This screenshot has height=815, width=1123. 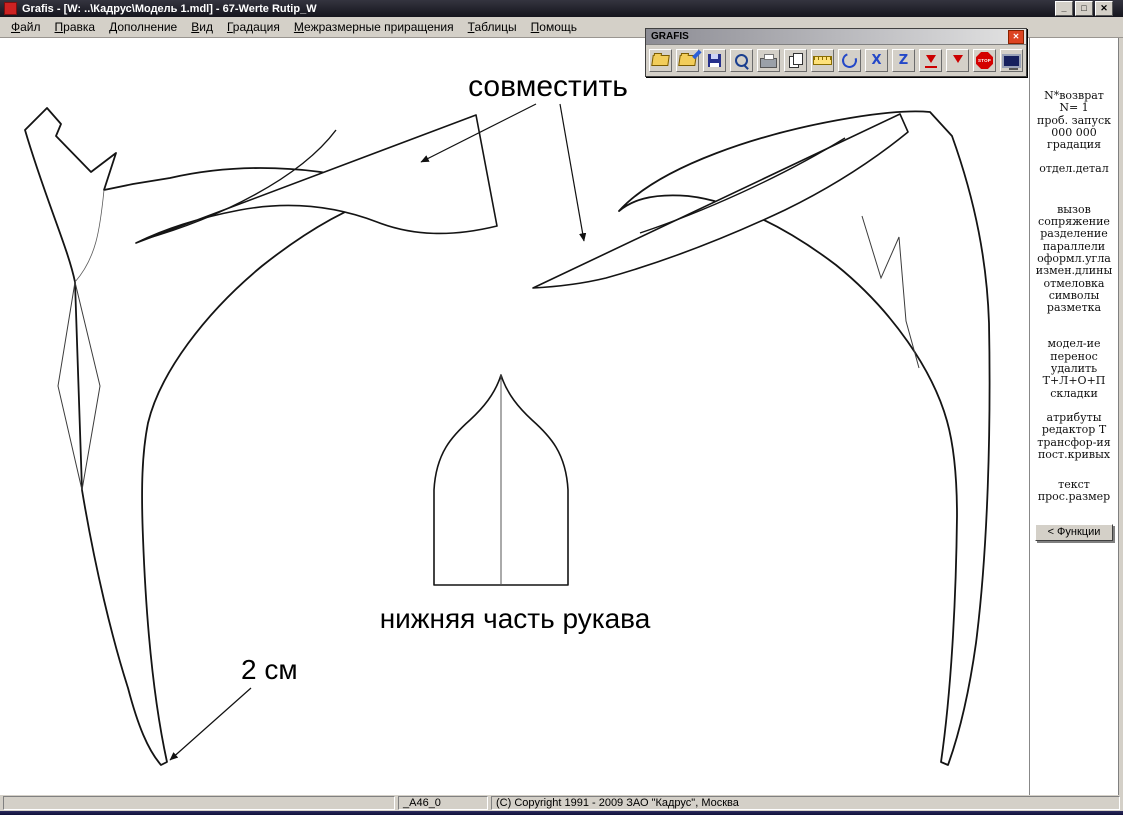 I want to click on cmd-curves: пост.кривых, so click(x=1074, y=454).